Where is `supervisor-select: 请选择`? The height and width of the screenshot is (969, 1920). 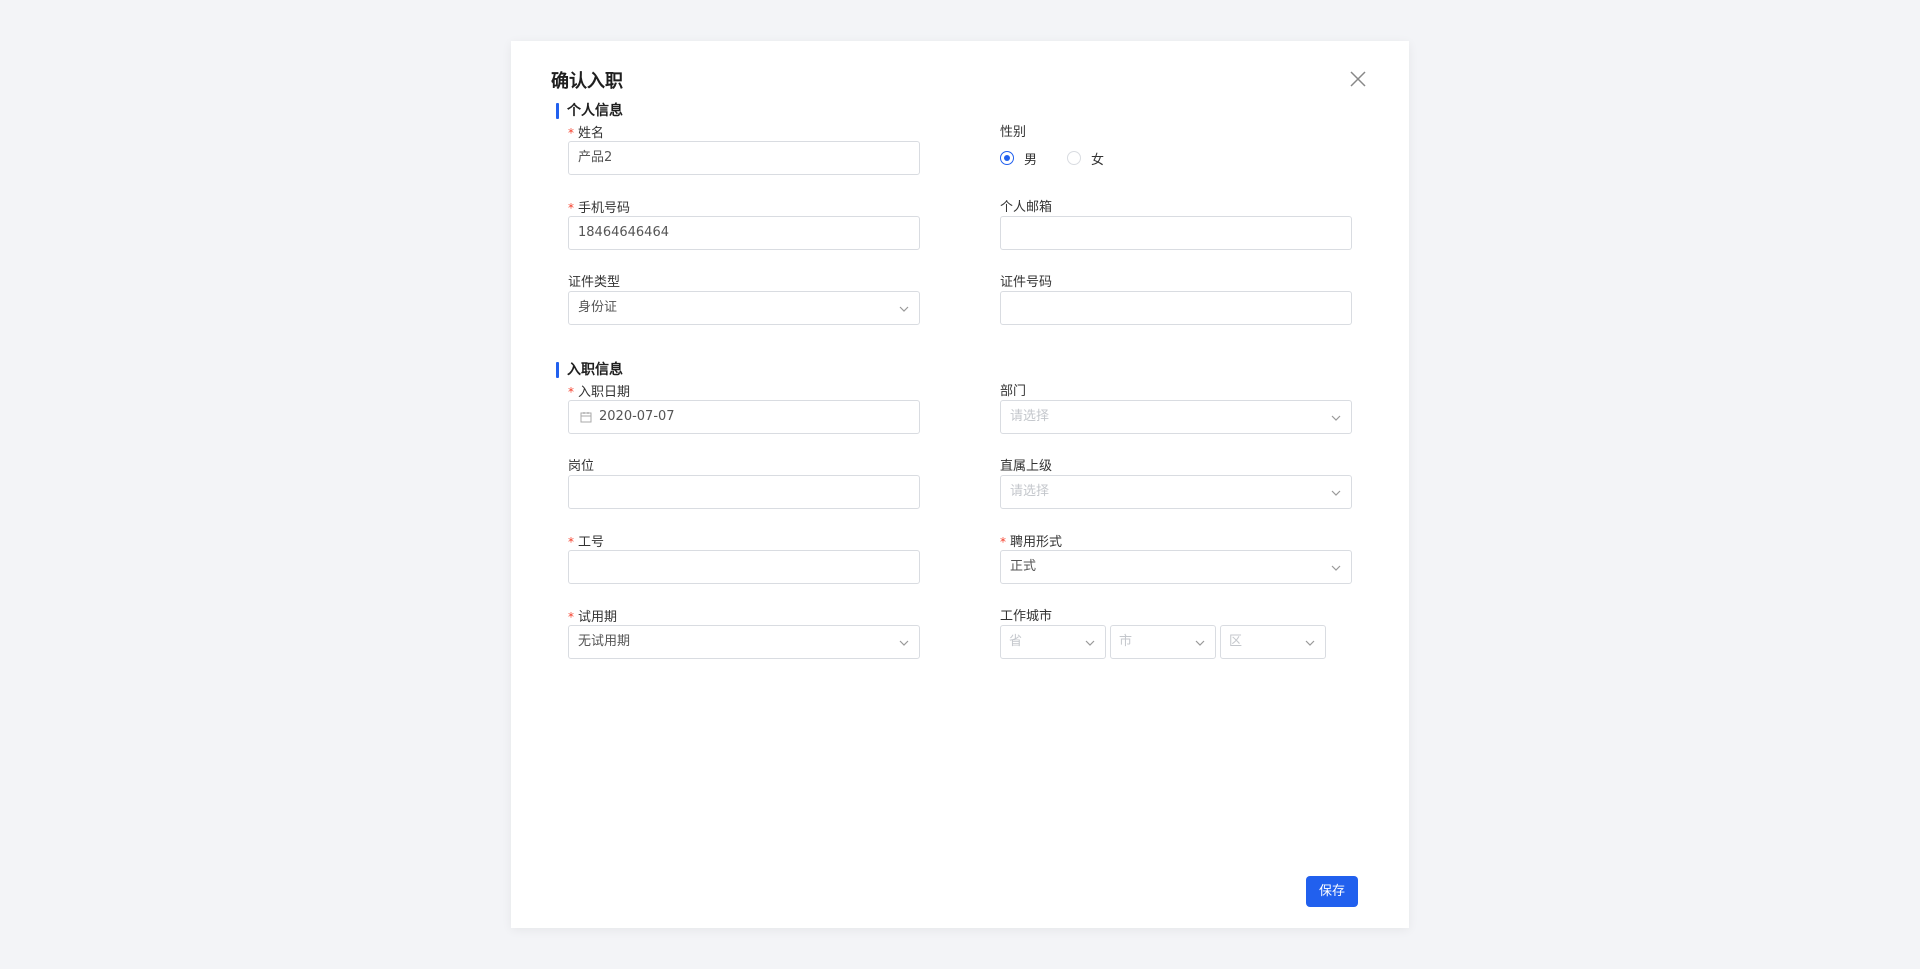 supervisor-select: 请选择 is located at coordinates (1176, 492).